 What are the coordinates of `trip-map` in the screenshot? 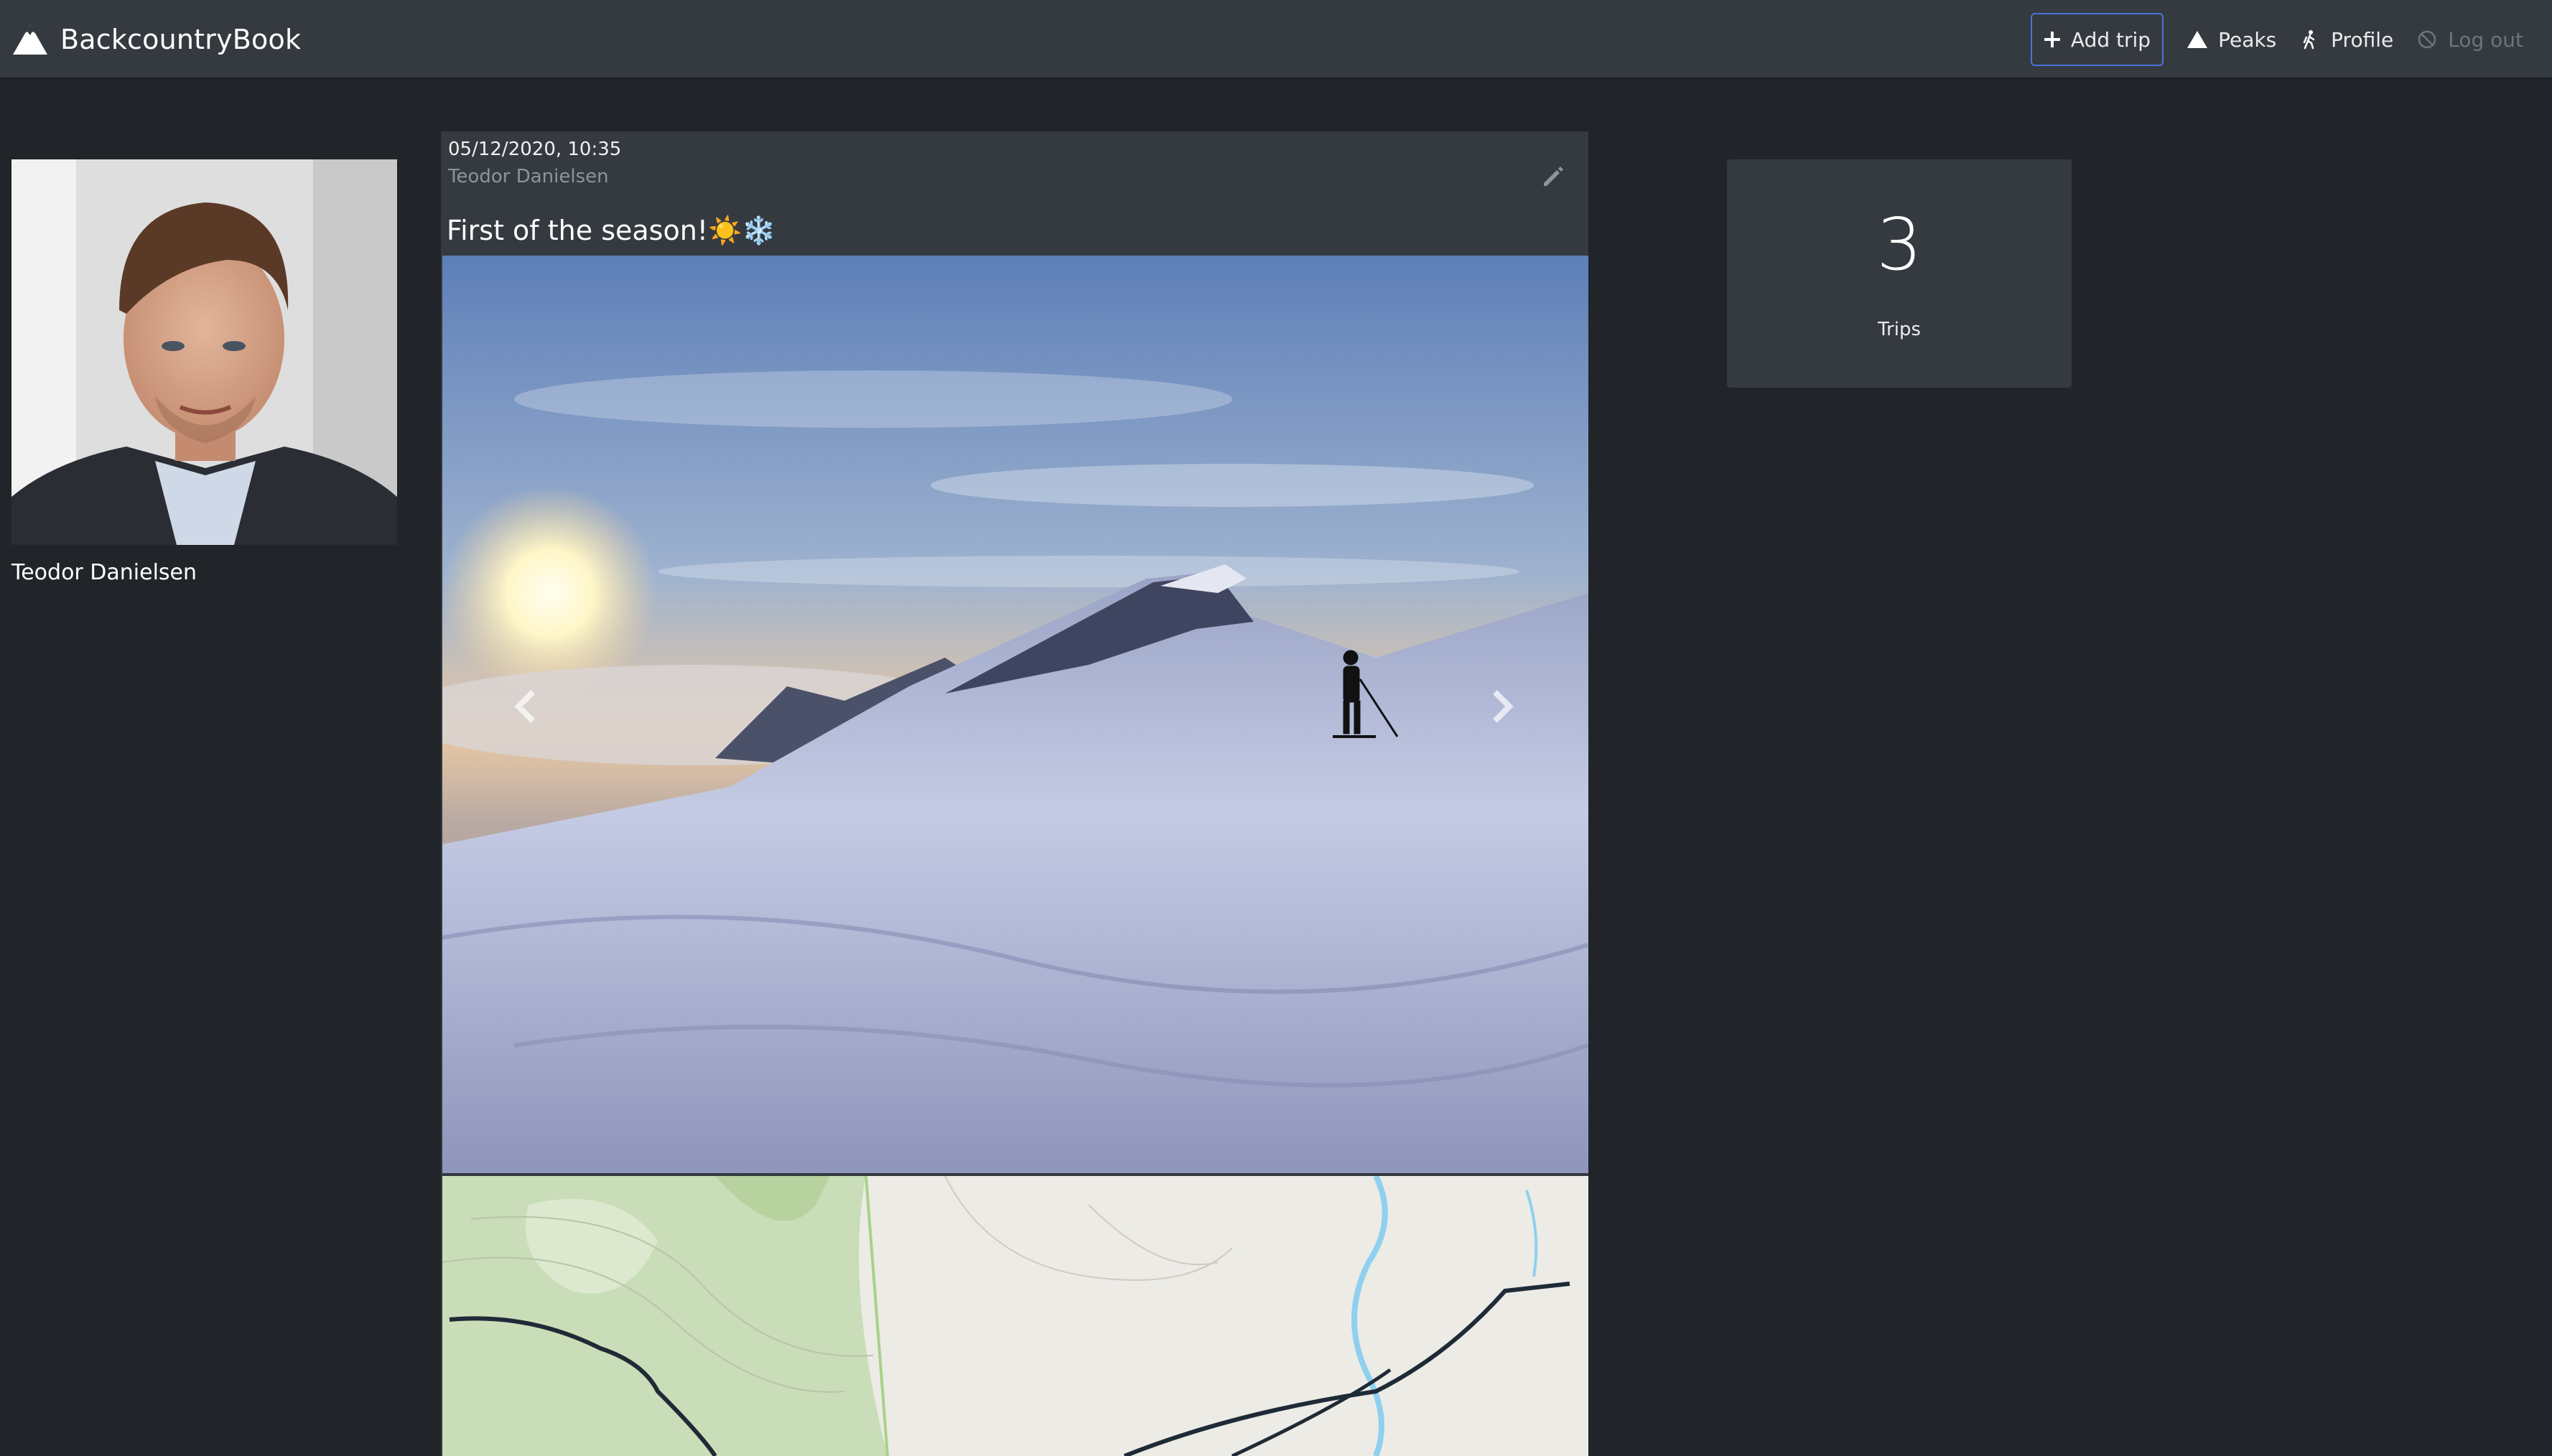 It's located at (1015, 1316).